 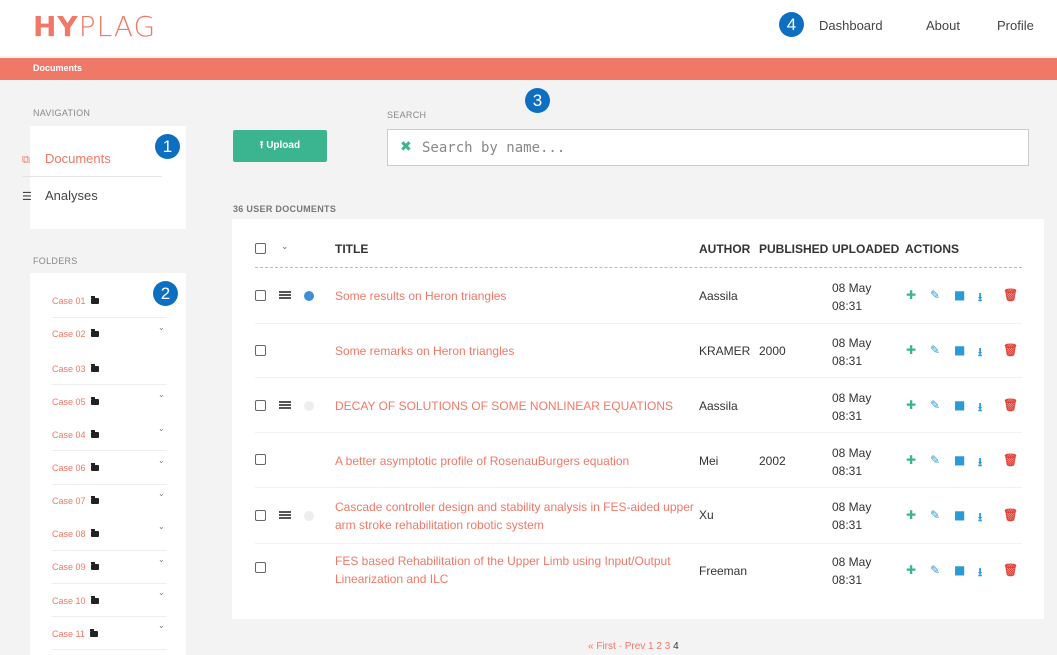 What do you see at coordinates (602, 646) in the screenshot?
I see `first-page-link: « First` at bounding box center [602, 646].